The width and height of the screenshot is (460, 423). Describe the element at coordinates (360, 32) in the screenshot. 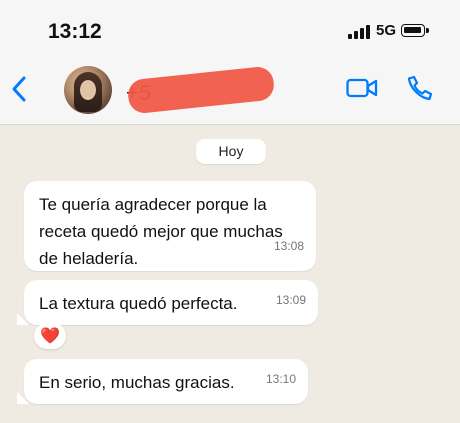

I see `signal-icon` at that location.